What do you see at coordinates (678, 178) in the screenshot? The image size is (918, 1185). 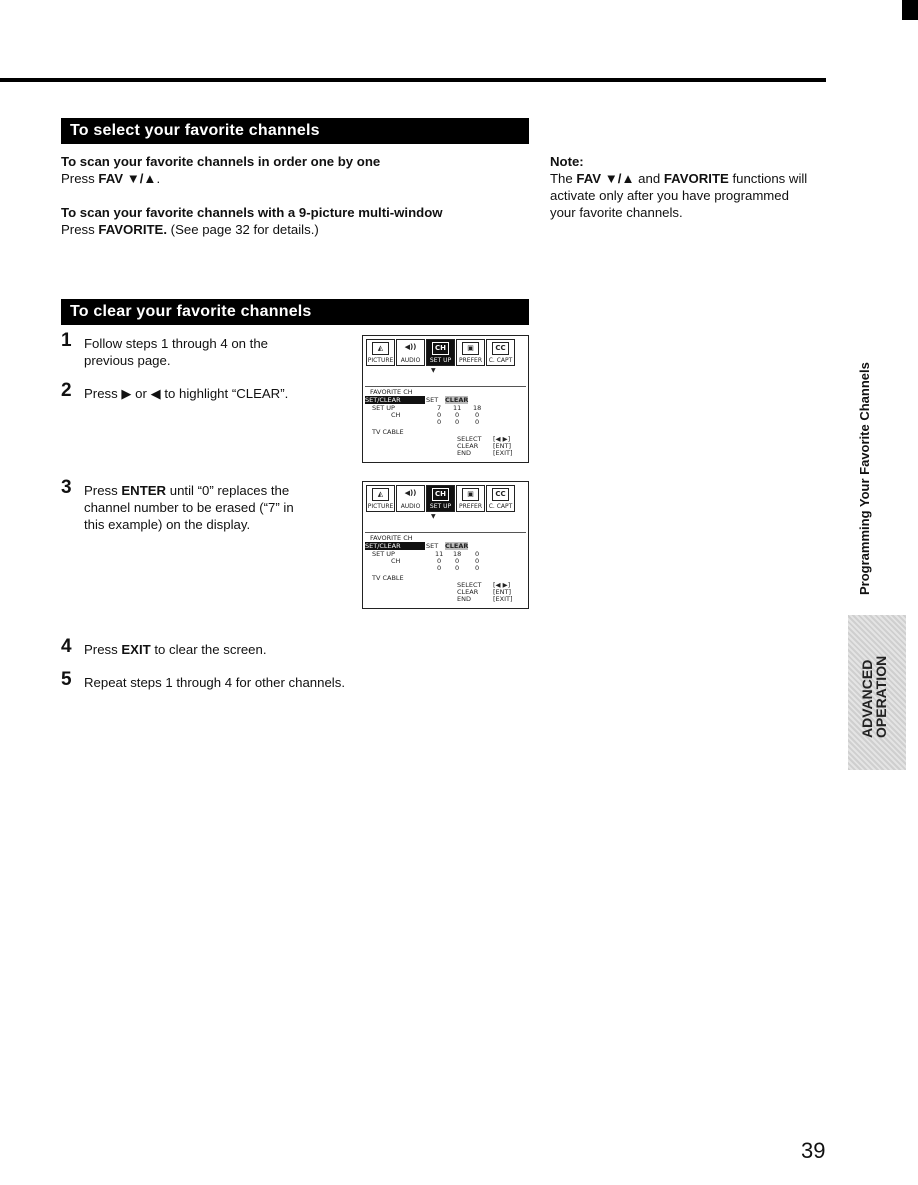 I see `note-line-1: The FAV ▼/▲ and FAVORITE functions will` at bounding box center [678, 178].